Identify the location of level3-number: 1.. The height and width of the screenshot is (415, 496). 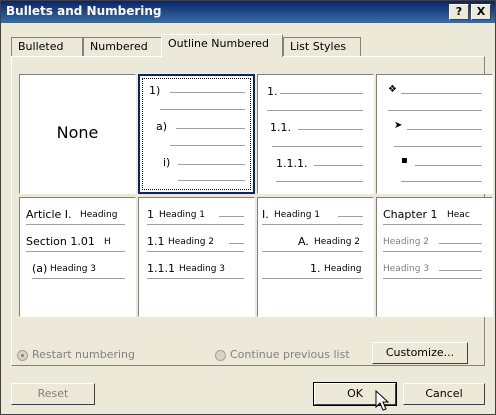
(315, 268).